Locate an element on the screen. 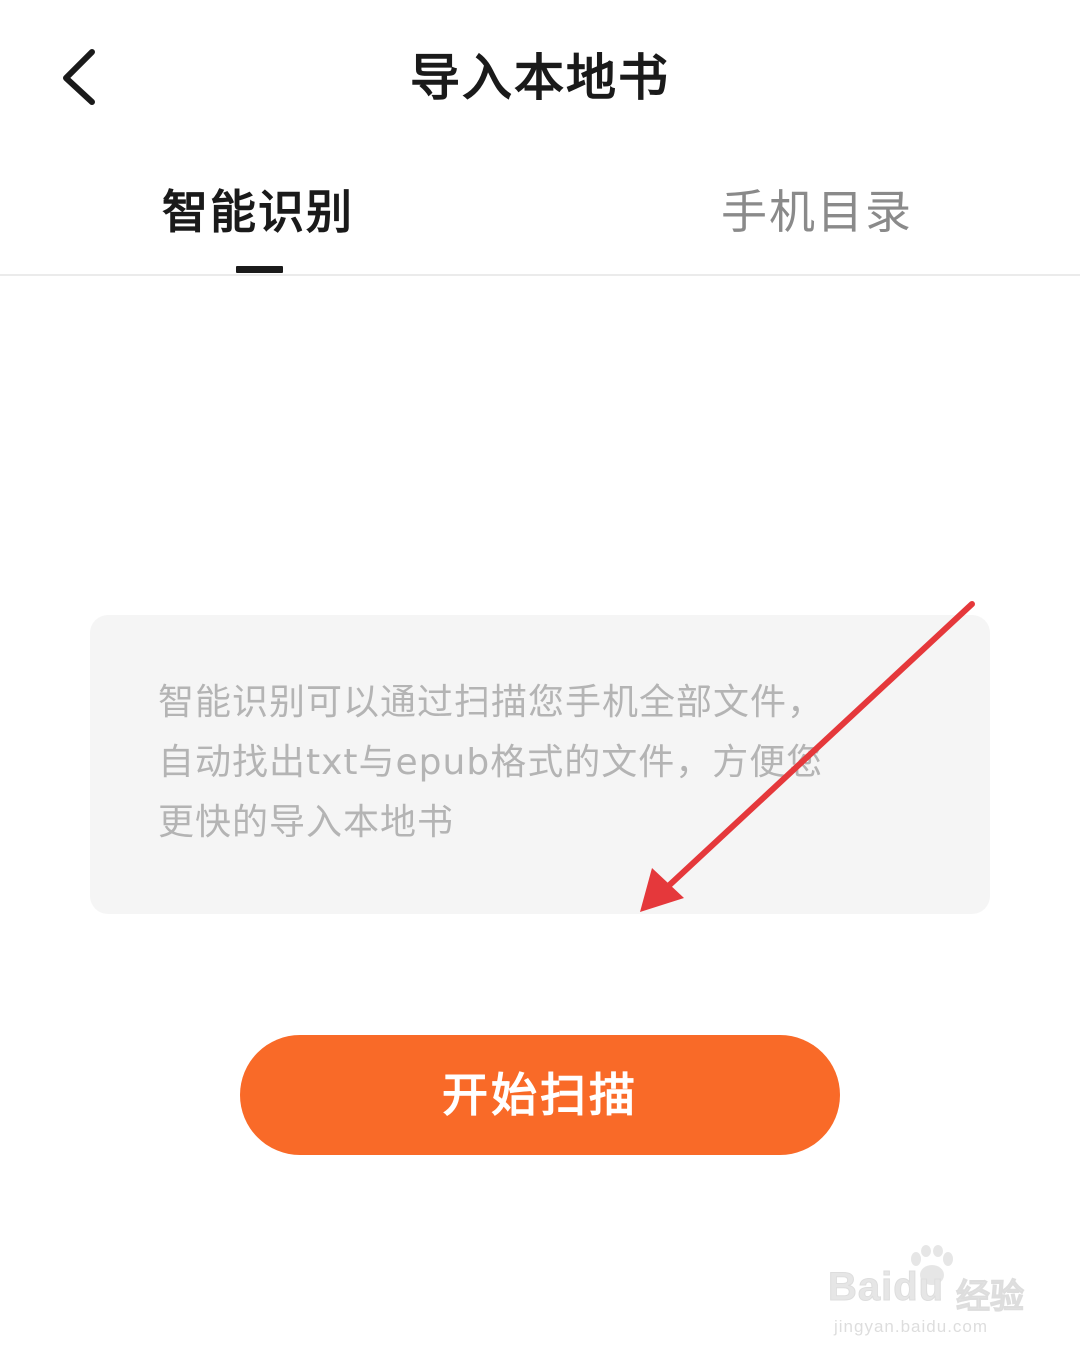 The width and height of the screenshot is (1080, 1360). tab-phone-directory: 手机目录 is located at coordinates (817, 212).